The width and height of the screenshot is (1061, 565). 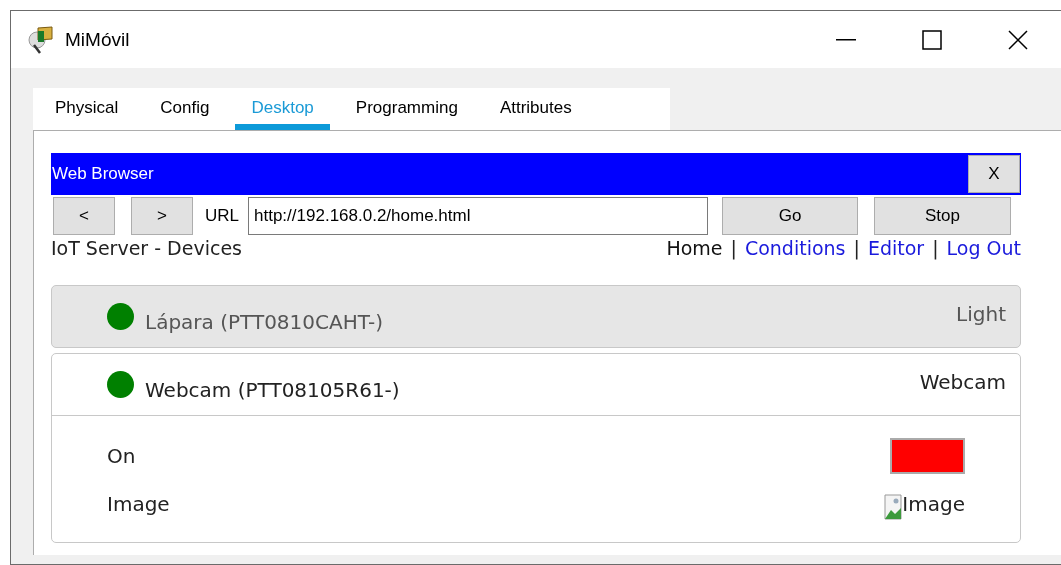 What do you see at coordinates (790, 216) in the screenshot?
I see `go-button: Go` at bounding box center [790, 216].